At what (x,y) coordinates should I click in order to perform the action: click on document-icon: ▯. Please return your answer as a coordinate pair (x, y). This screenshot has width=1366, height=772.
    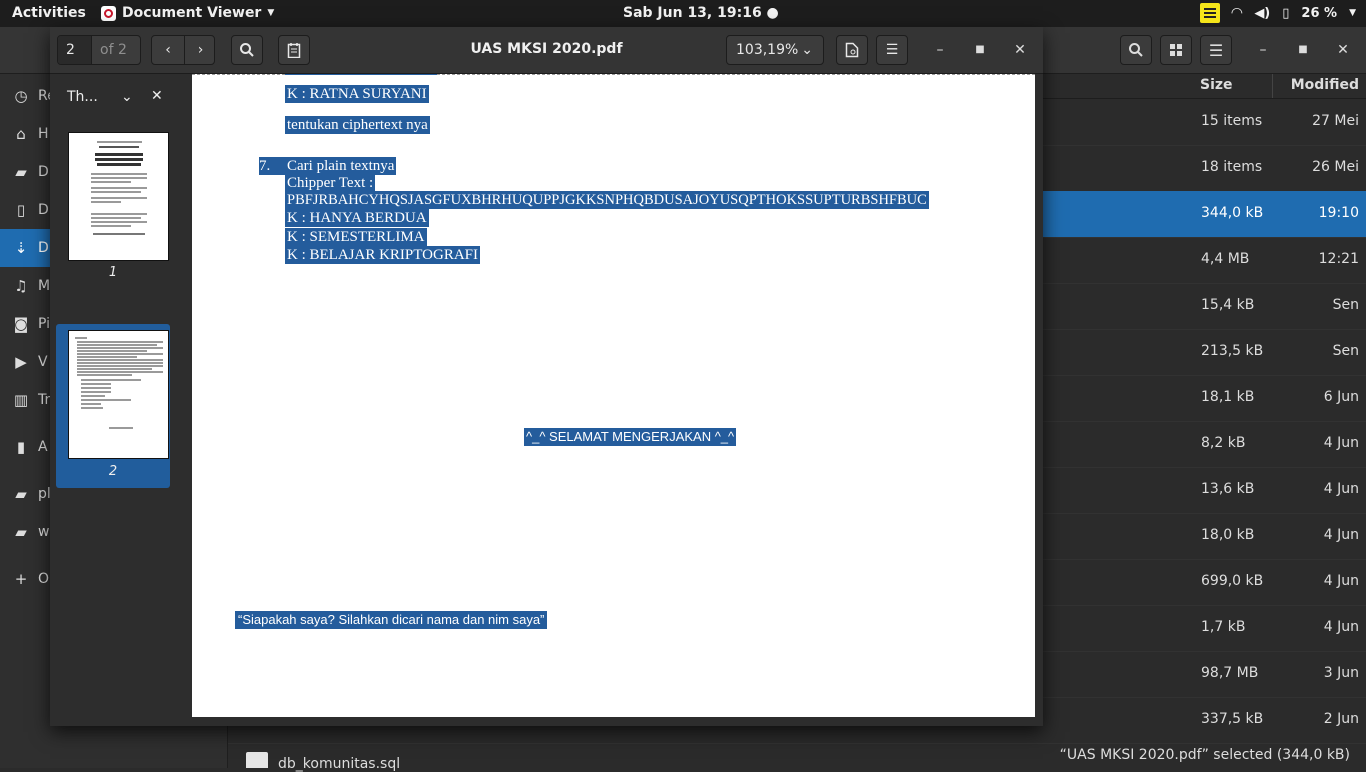
    Looking at the image, I should click on (21, 210).